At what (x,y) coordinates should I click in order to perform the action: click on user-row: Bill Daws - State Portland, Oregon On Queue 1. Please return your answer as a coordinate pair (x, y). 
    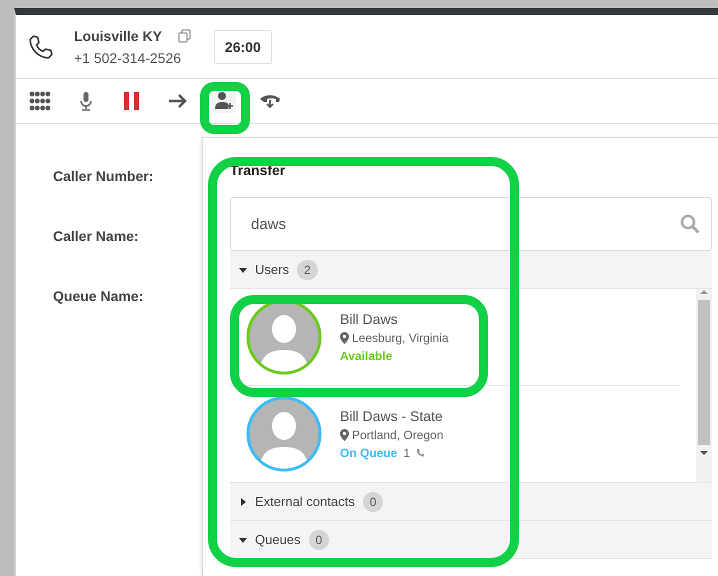
    Looking at the image, I should click on (455, 434).